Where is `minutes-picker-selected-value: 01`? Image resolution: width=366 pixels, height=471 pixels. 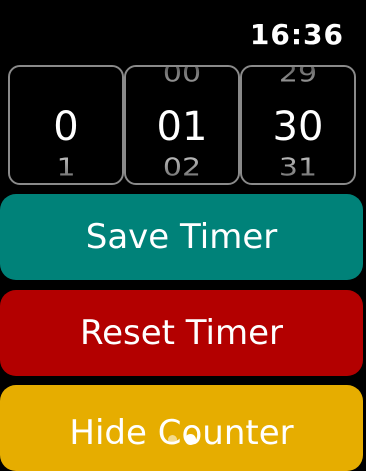 minutes-picker-selected-value: 01 is located at coordinates (182, 127).